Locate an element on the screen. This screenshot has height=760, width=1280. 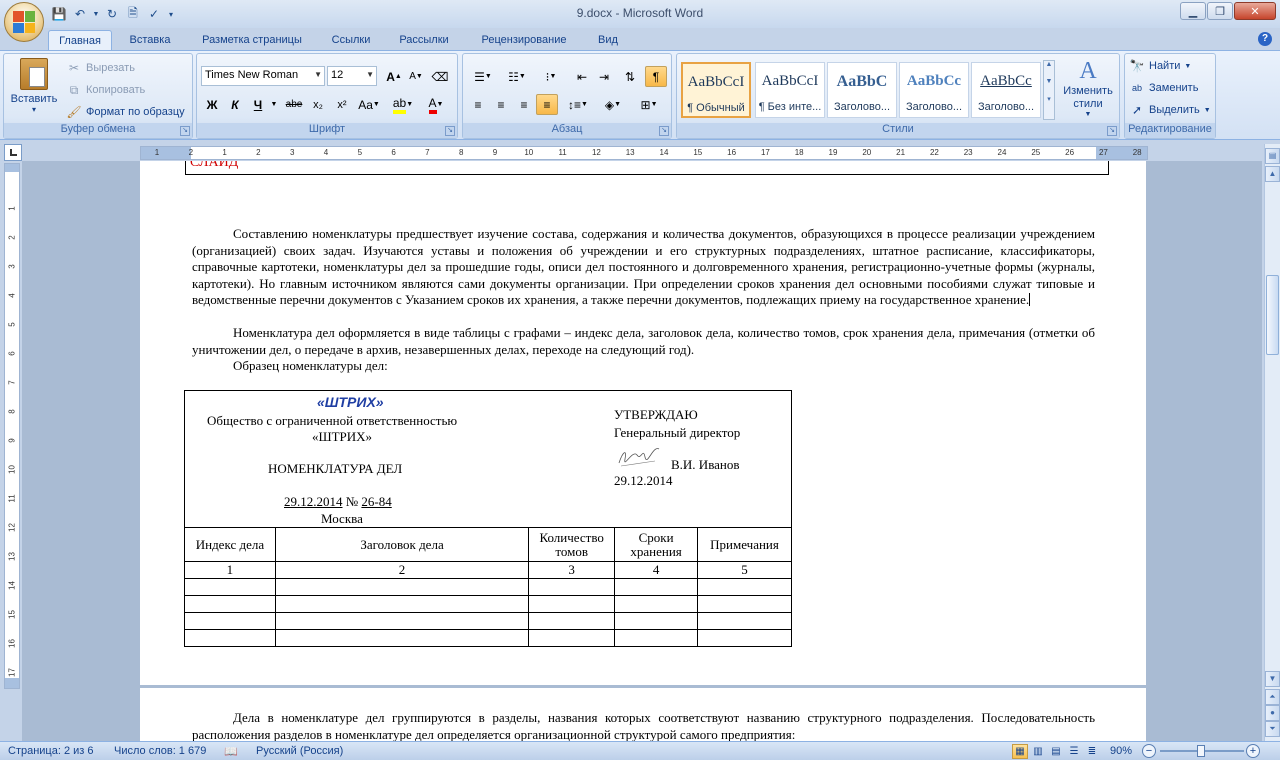
zoom-out-icon: − is located at coordinates (1149, 751).